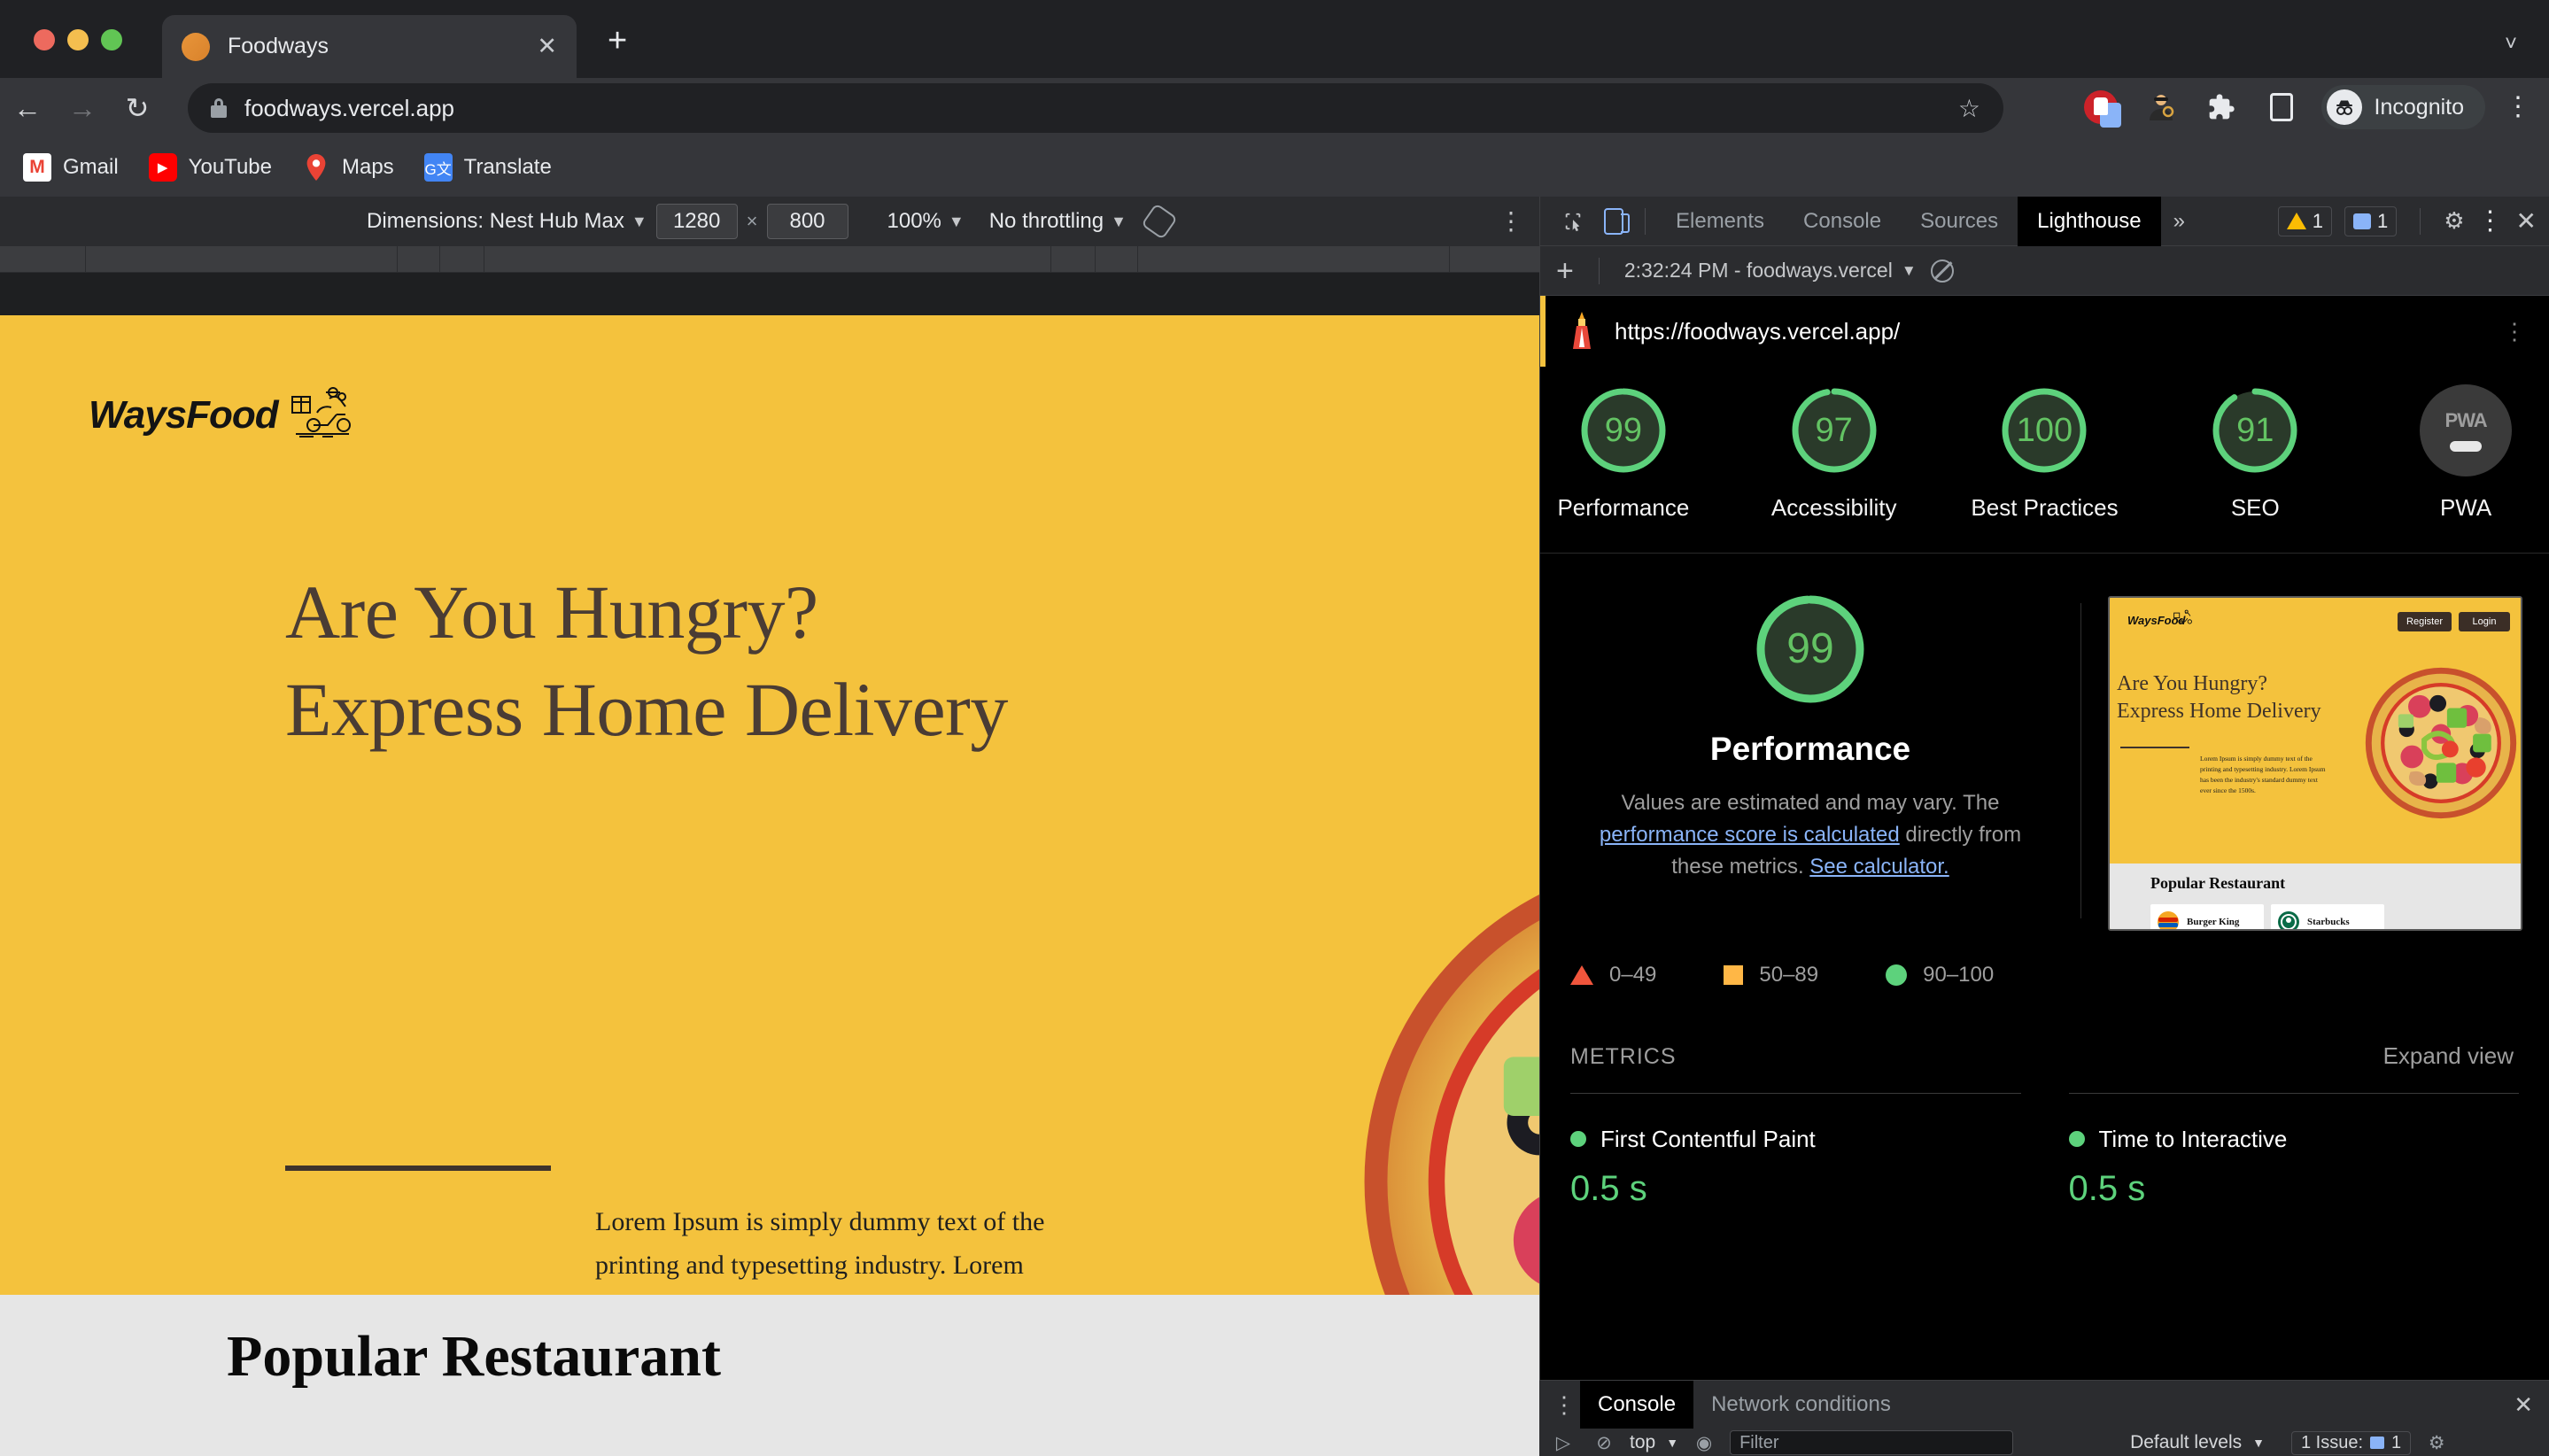 This screenshot has height=1456, width=2549. I want to click on warning-triangle-icon, so click(2296, 221).